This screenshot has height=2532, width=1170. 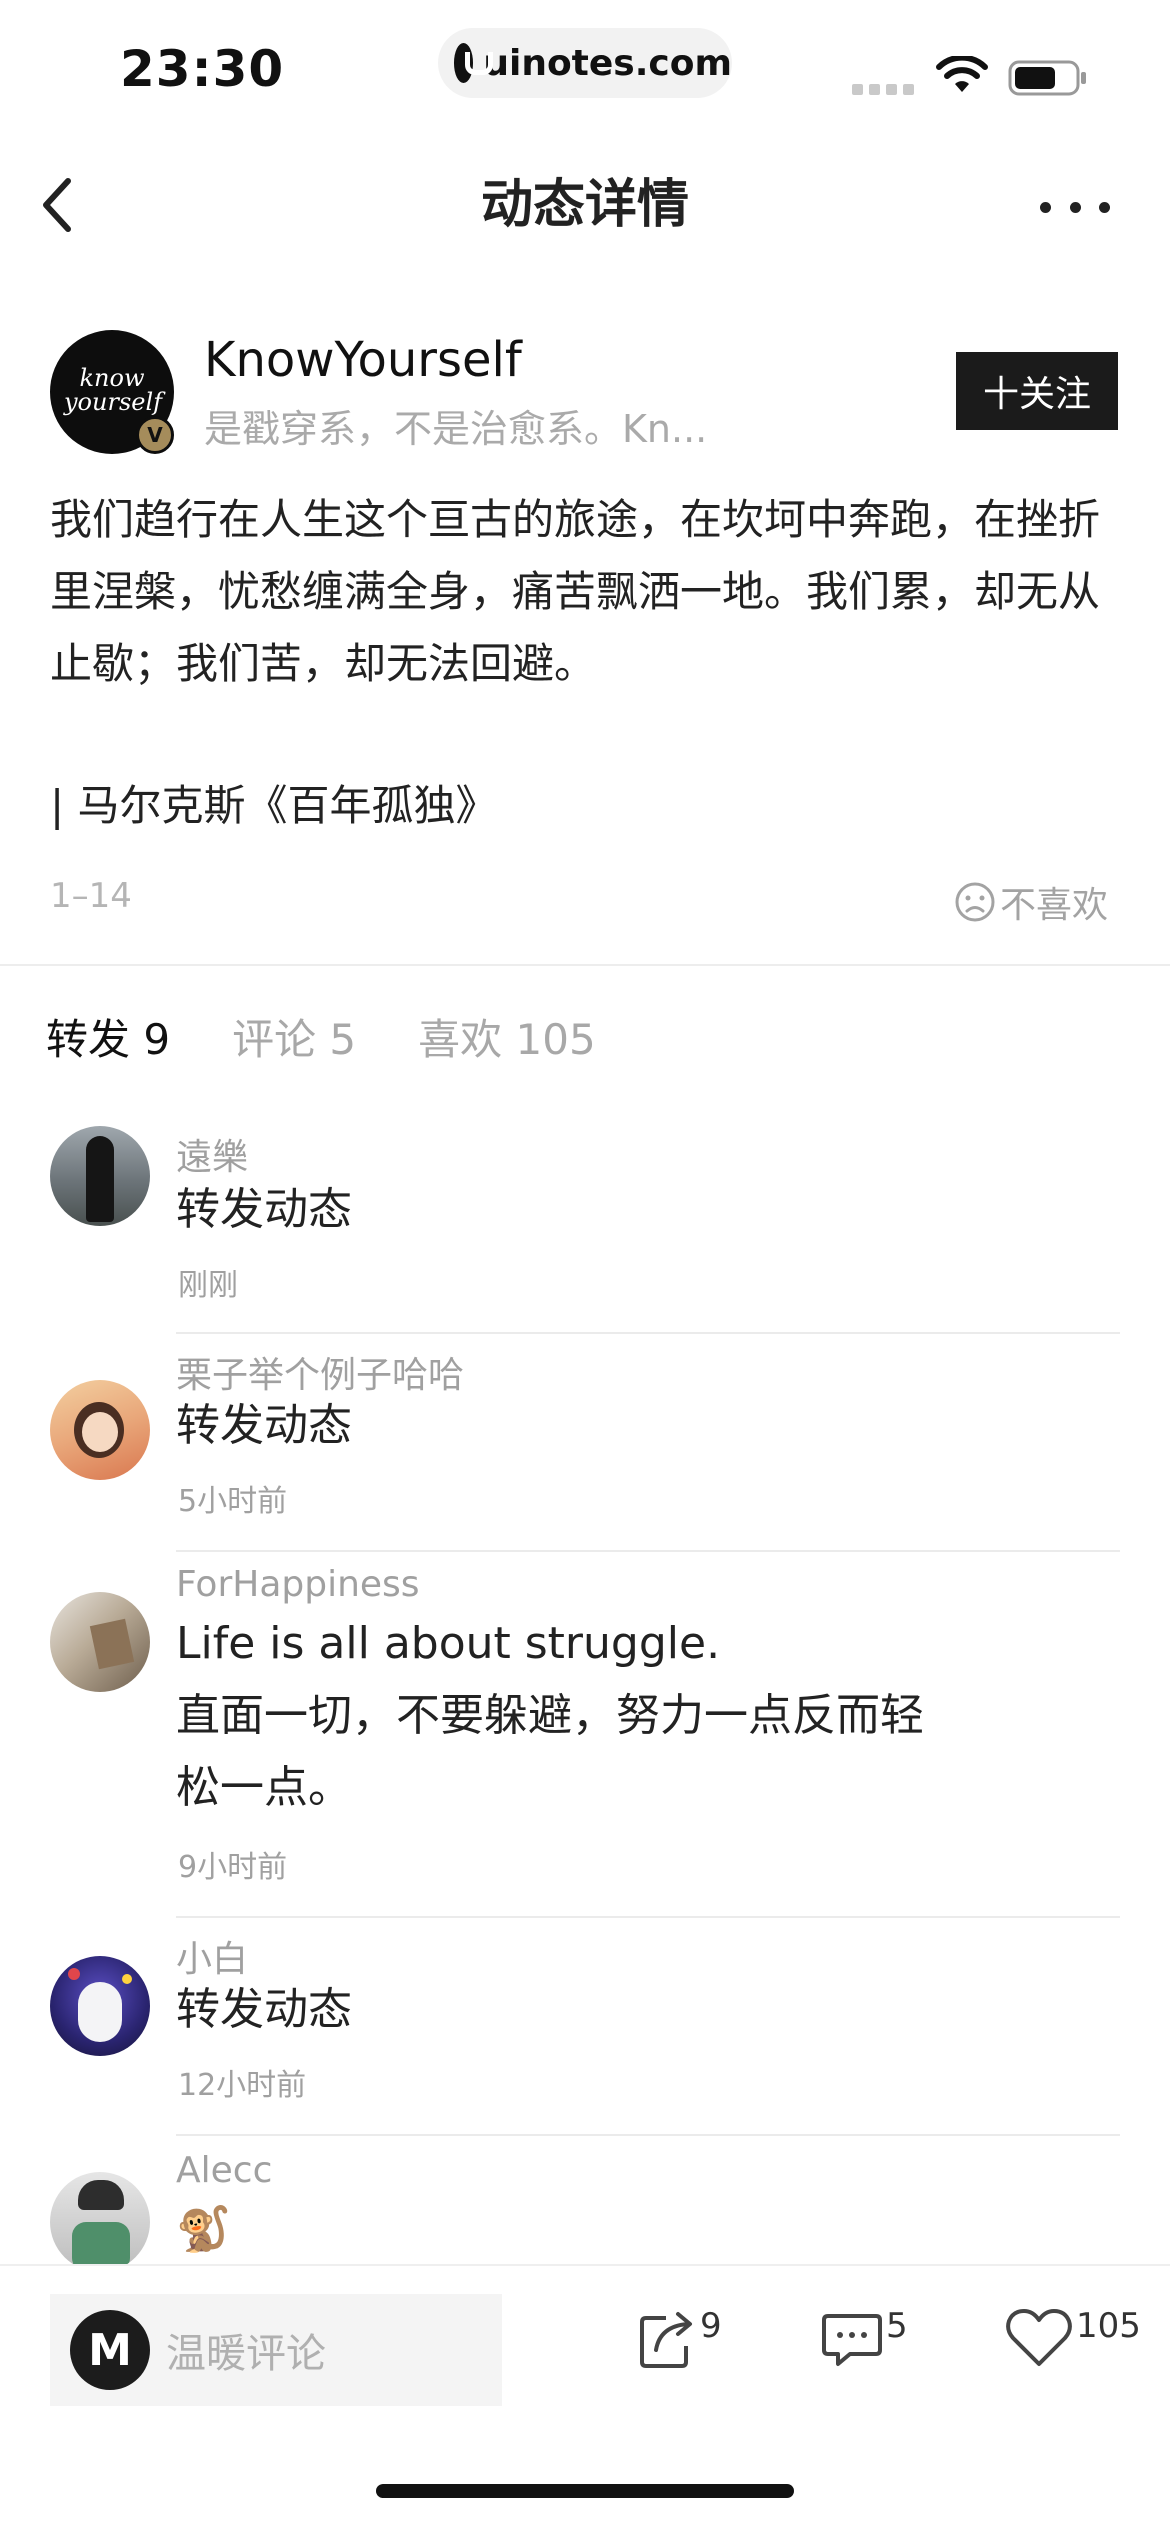 I want to click on url-text: uinotes.com, so click(x=607, y=63).